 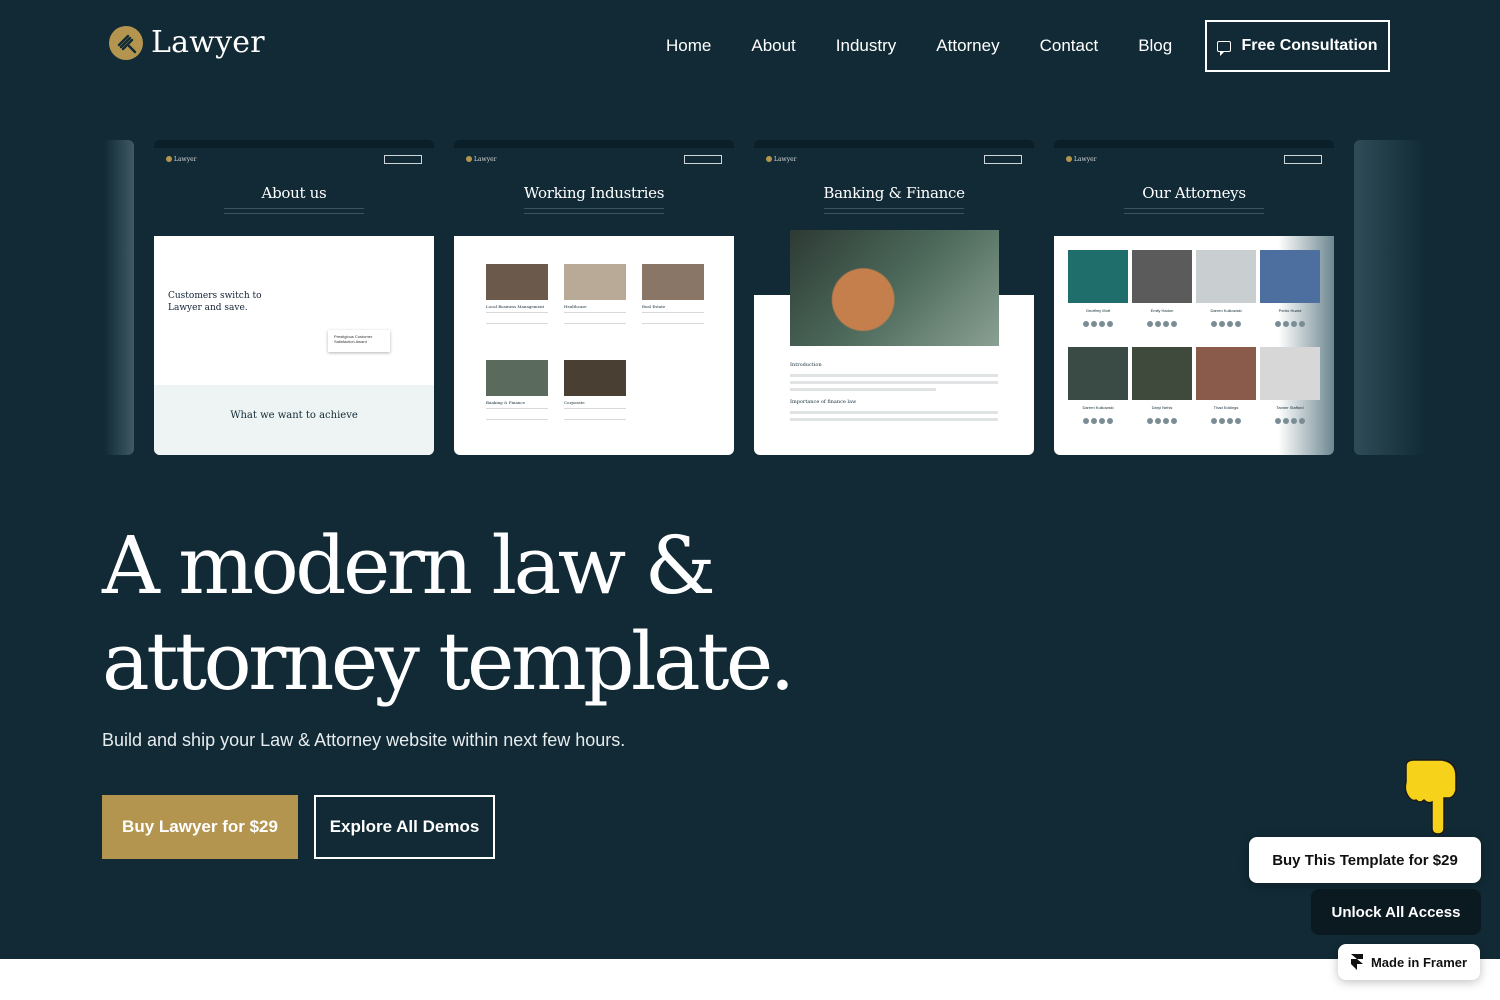 What do you see at coordinates (1224, 48) in the screenshot?
I see `chat-icon` at bounding box center [1224, 48].